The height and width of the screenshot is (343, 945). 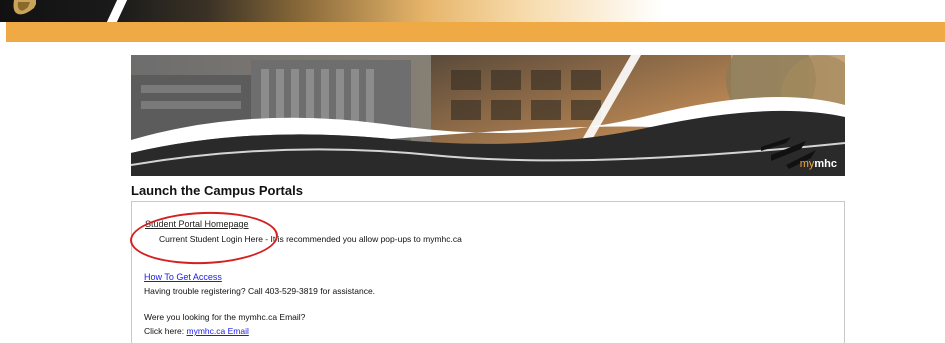 I want to click on brand-prefix: my, so click(x=807, y=164).